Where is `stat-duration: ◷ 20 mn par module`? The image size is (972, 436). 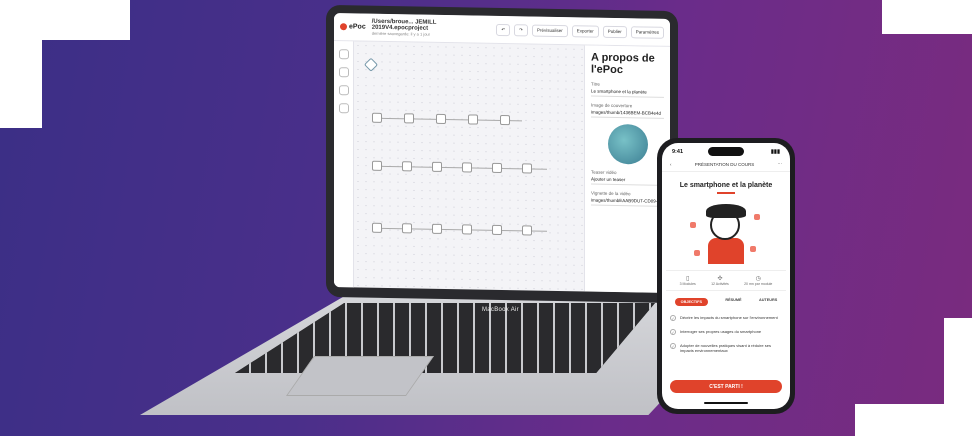
stat-duration: ◷ 20 mn par module is located at coordinates (758, 280).